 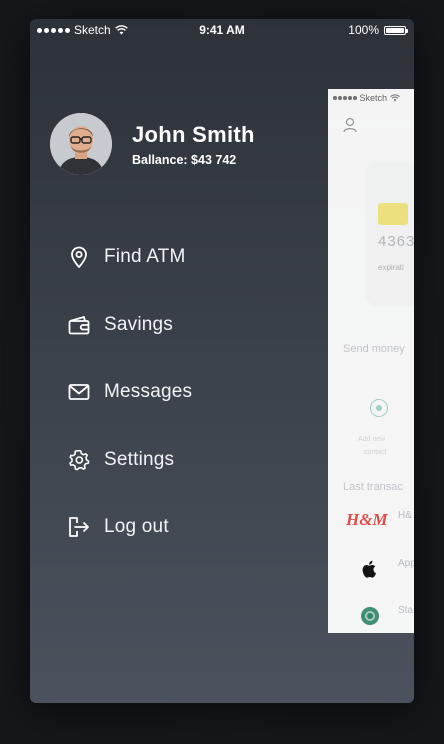 I want to click on status-right: 100%, so click(x=378, y=30).